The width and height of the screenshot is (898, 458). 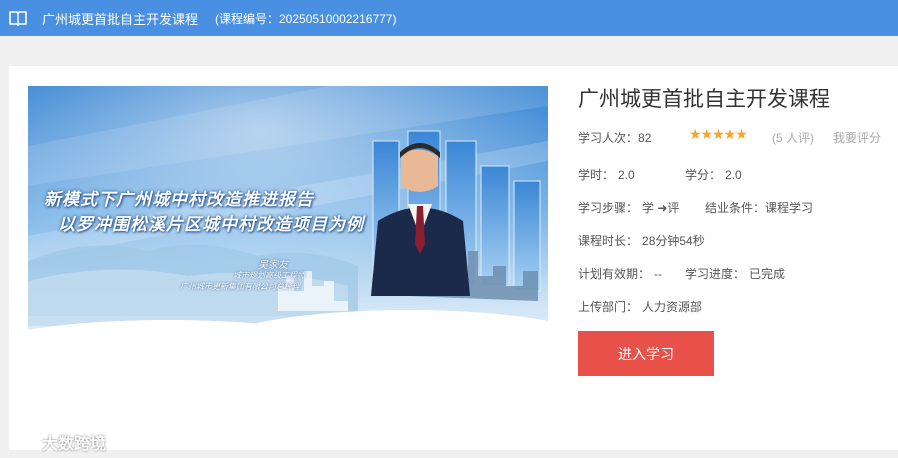 What do you see at coordinates (608, 208) in the screenshot?
I see `steps-label: 学习步骤：` at bounding box center [608, 208].